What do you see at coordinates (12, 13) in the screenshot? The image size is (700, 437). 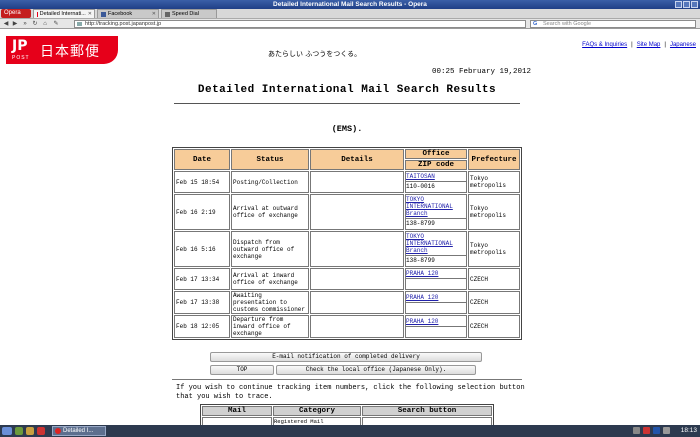 I see `opera-label: Opera` at bounding box center [12, 13].